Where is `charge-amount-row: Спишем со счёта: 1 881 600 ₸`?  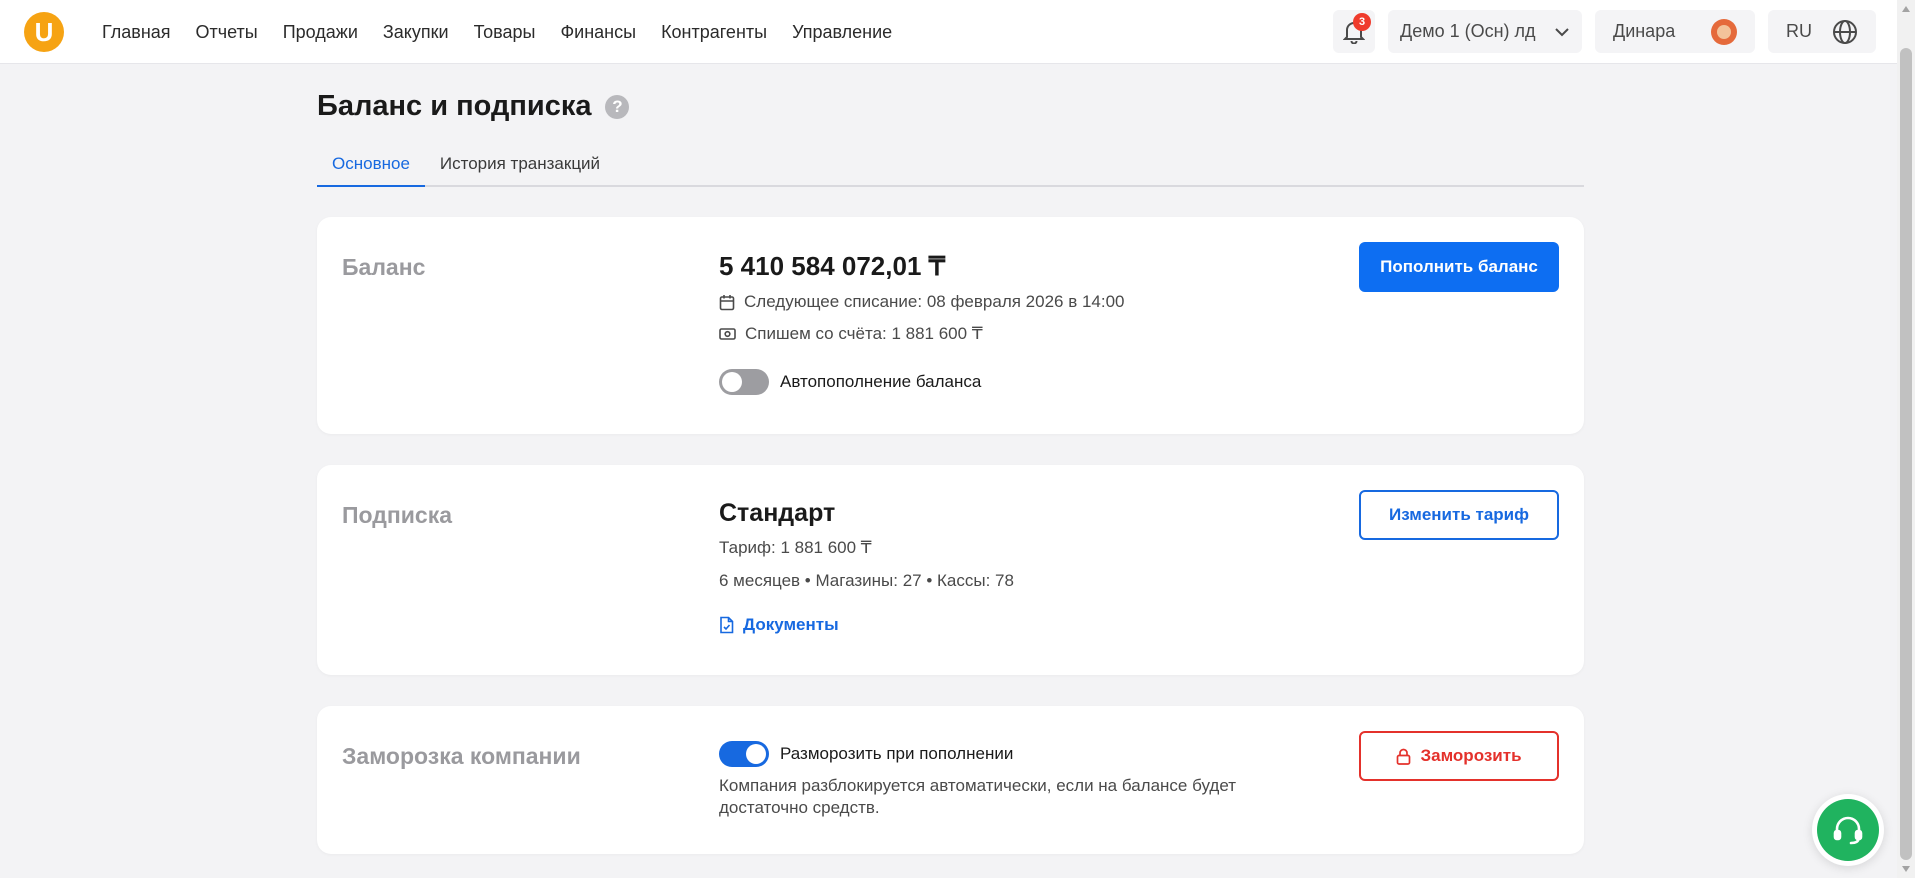 charge-amount-row: Спишем со счёта: 1 881 600 ₸ is located at coordinates (922, 334).